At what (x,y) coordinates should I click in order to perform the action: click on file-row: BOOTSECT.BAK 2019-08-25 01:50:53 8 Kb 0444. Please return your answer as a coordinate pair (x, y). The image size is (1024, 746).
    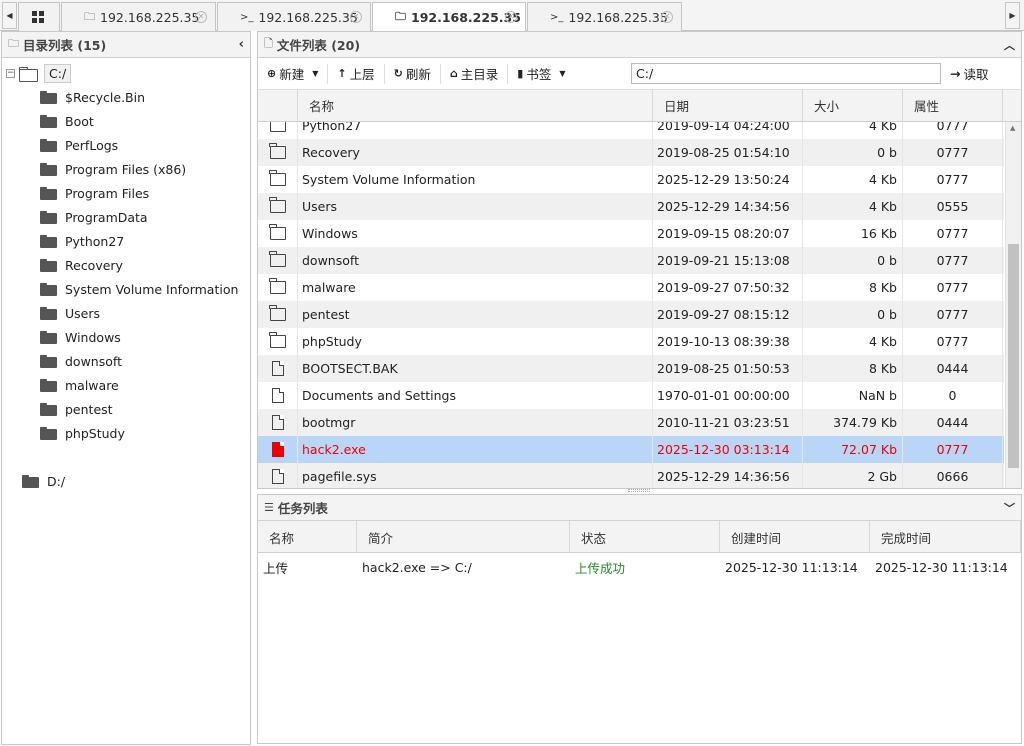
    Looking at the image, I should click on (631, 368).